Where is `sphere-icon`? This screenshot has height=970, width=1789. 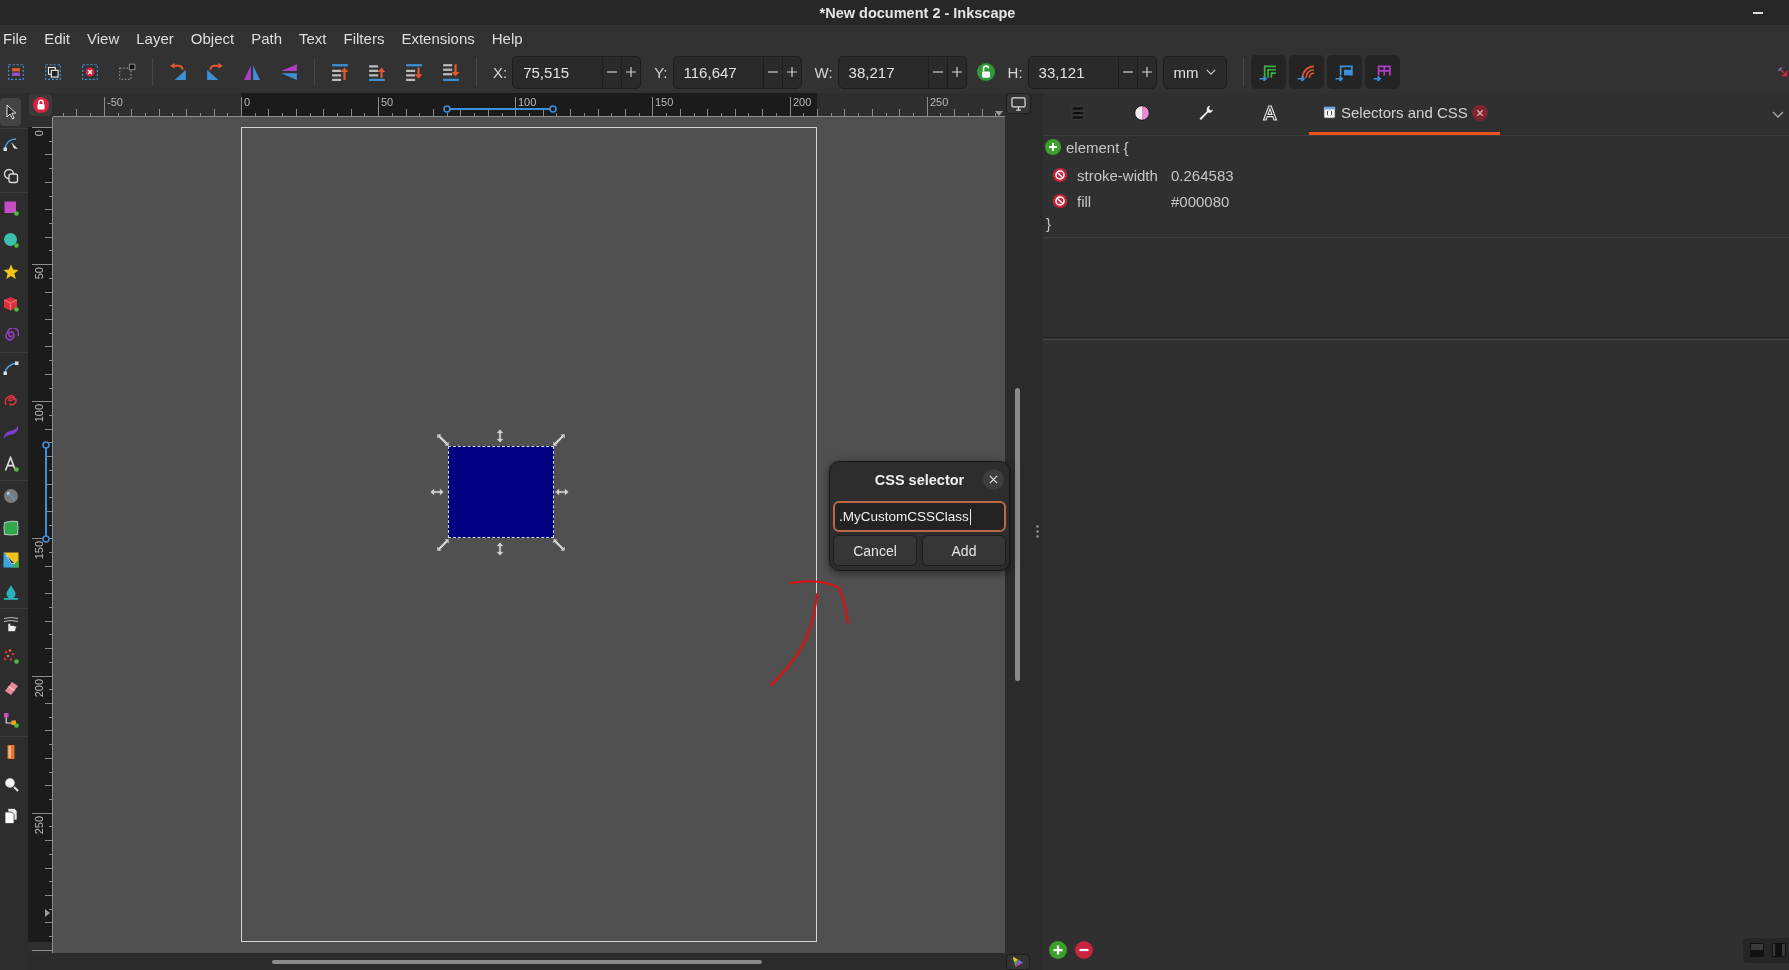
sphere-icon is located at coordinates (10, 496).